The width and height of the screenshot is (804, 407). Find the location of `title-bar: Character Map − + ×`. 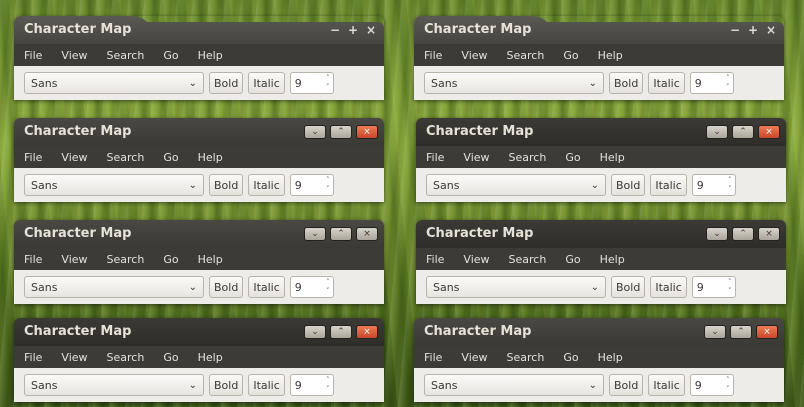

title-bar: Character Map − + × is located at coordinates (599, 30).